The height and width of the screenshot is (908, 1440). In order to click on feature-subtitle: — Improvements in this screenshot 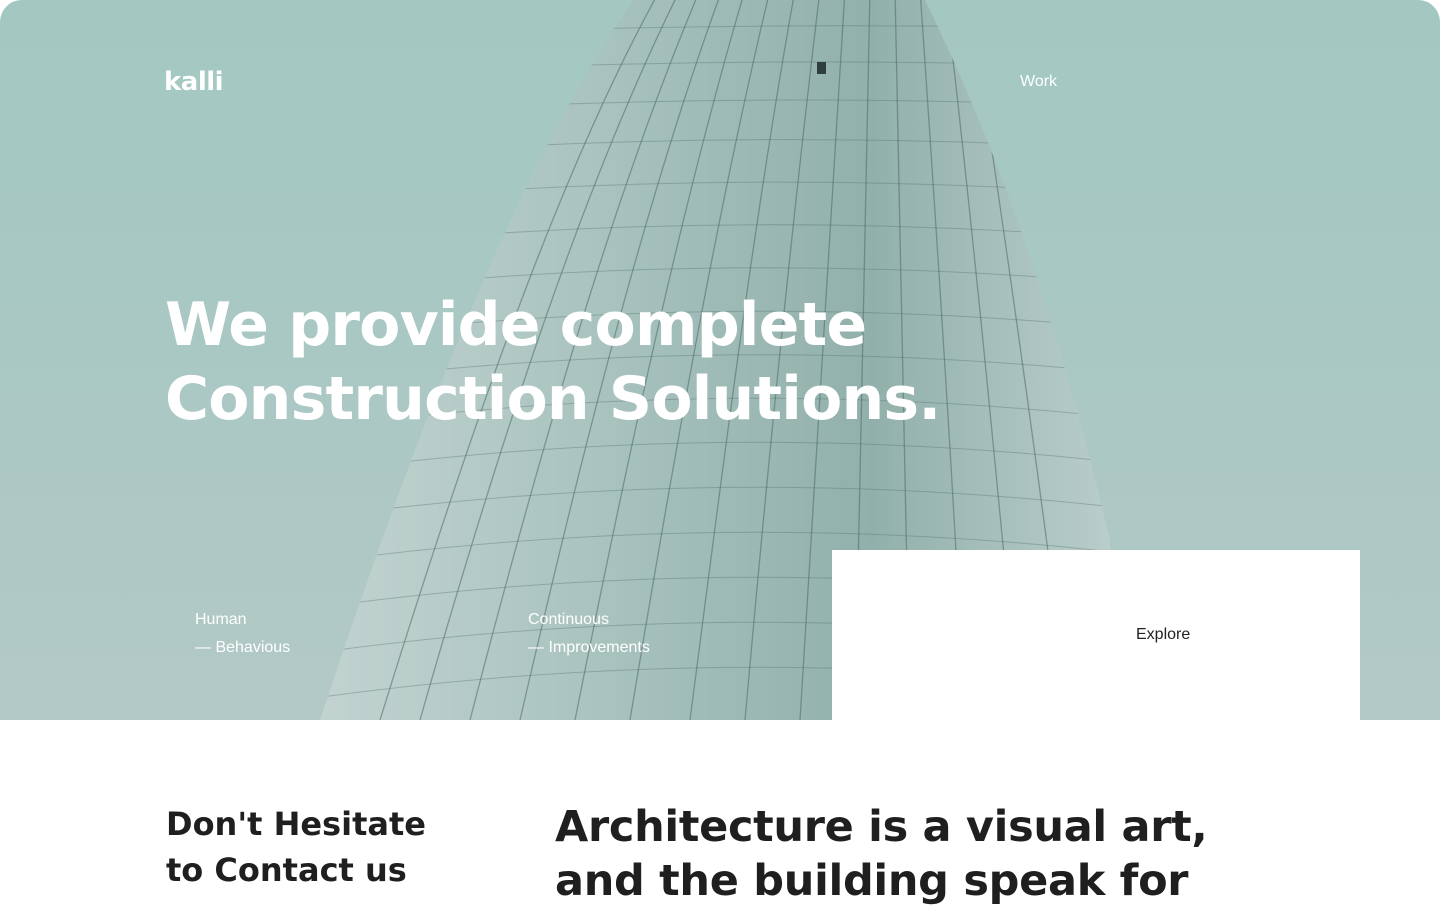, I will do `click(589, 647)`.